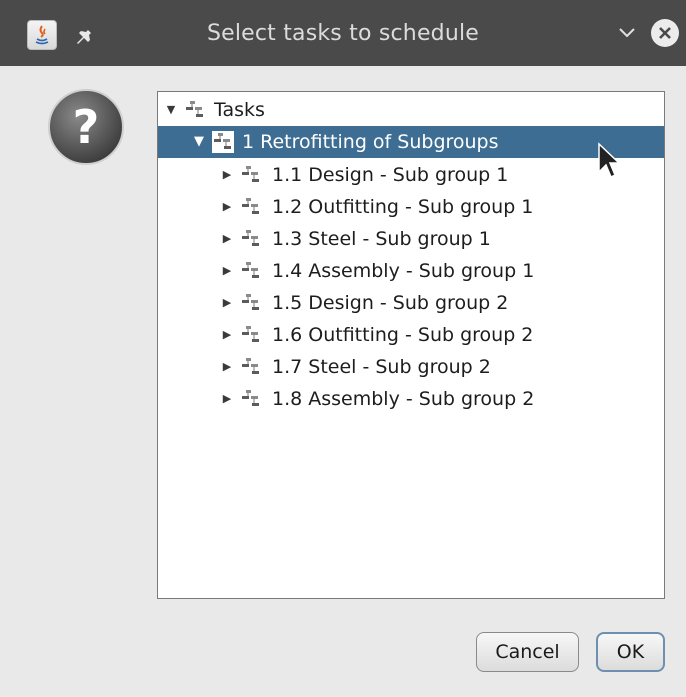 The image size is (686, 697). I want to click on tree-node-root: ▼ Tasks, so click(411, 110).